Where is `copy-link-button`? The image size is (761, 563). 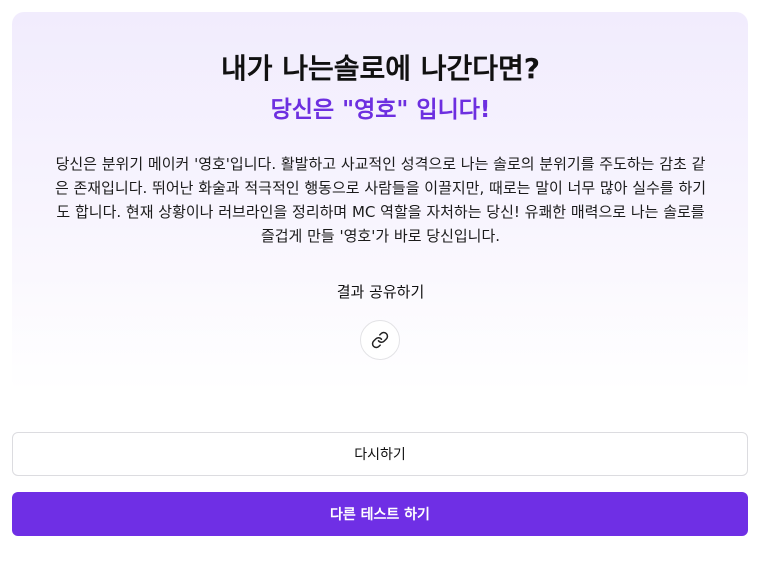 copy-link-button is located at coordinates (380, 340).